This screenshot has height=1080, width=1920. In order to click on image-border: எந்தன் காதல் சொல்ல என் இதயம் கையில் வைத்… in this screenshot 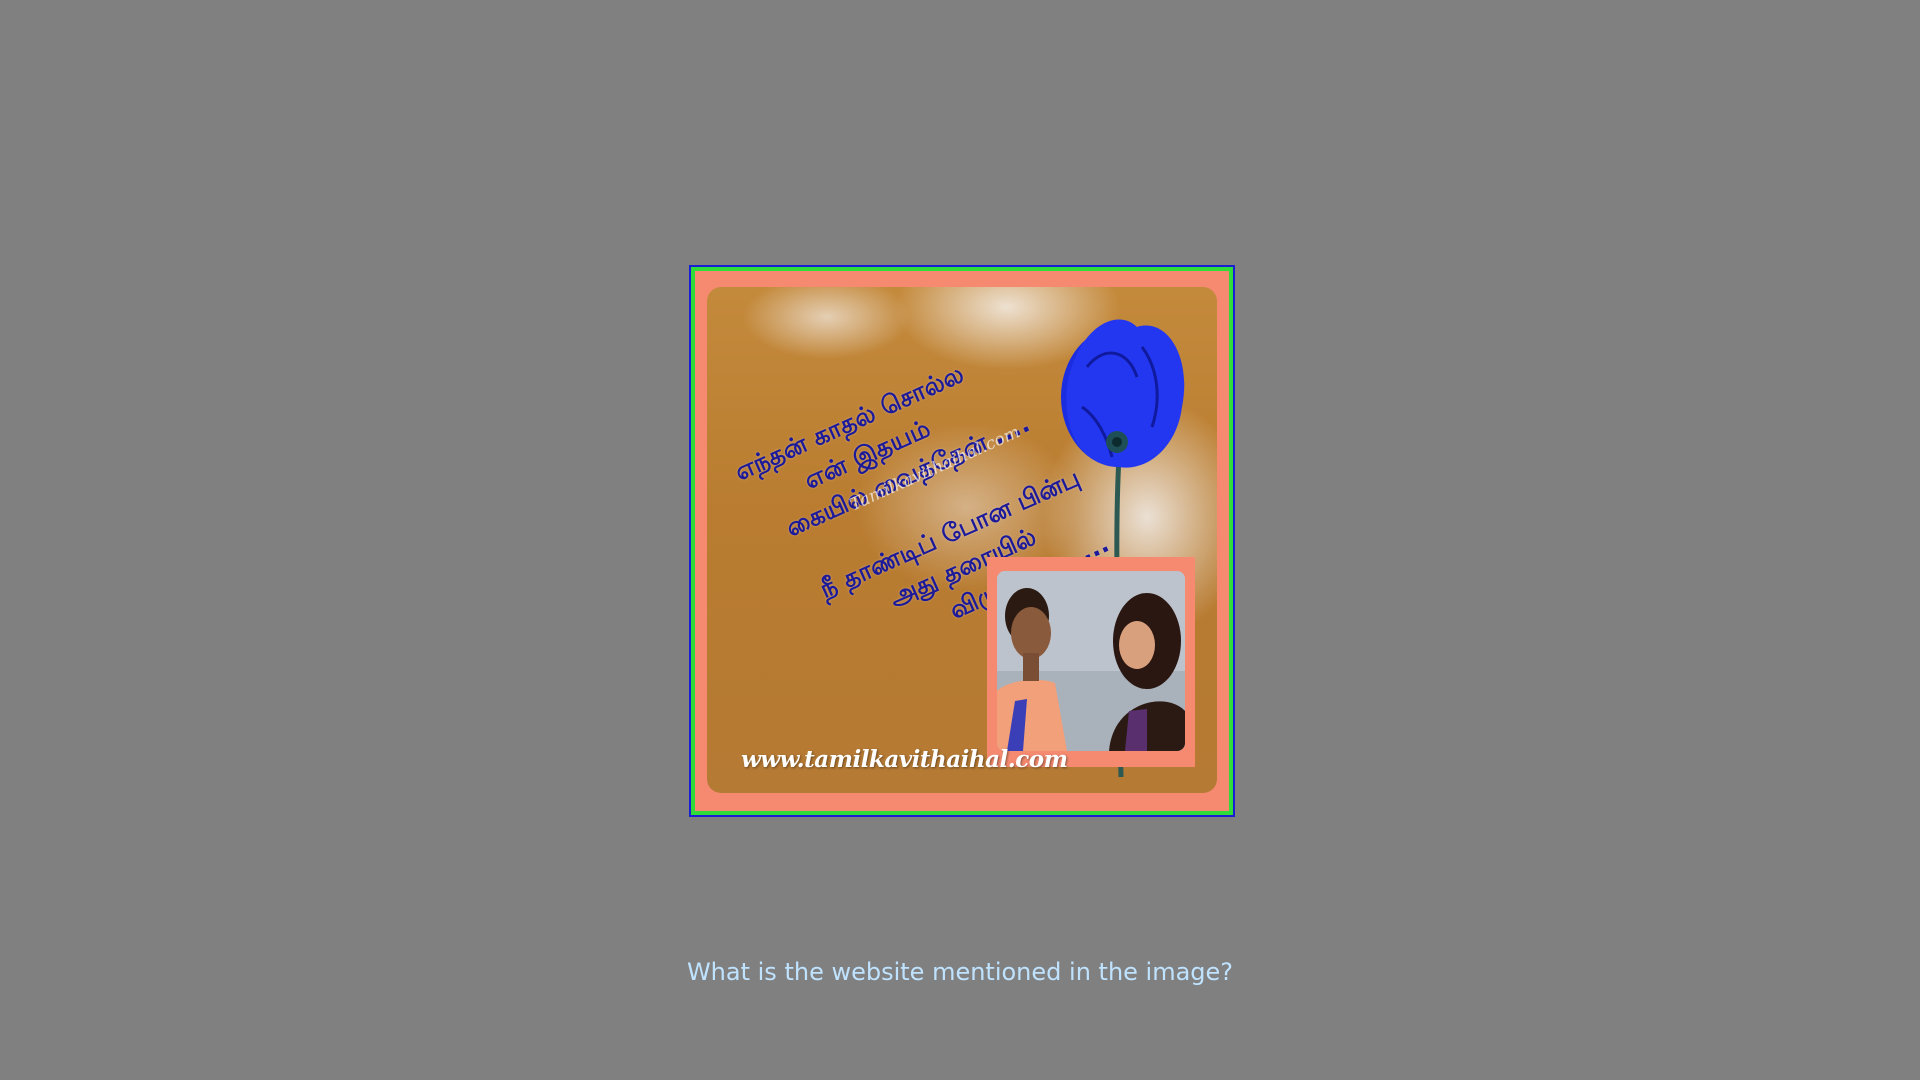, I will do `click(962, 541)`.